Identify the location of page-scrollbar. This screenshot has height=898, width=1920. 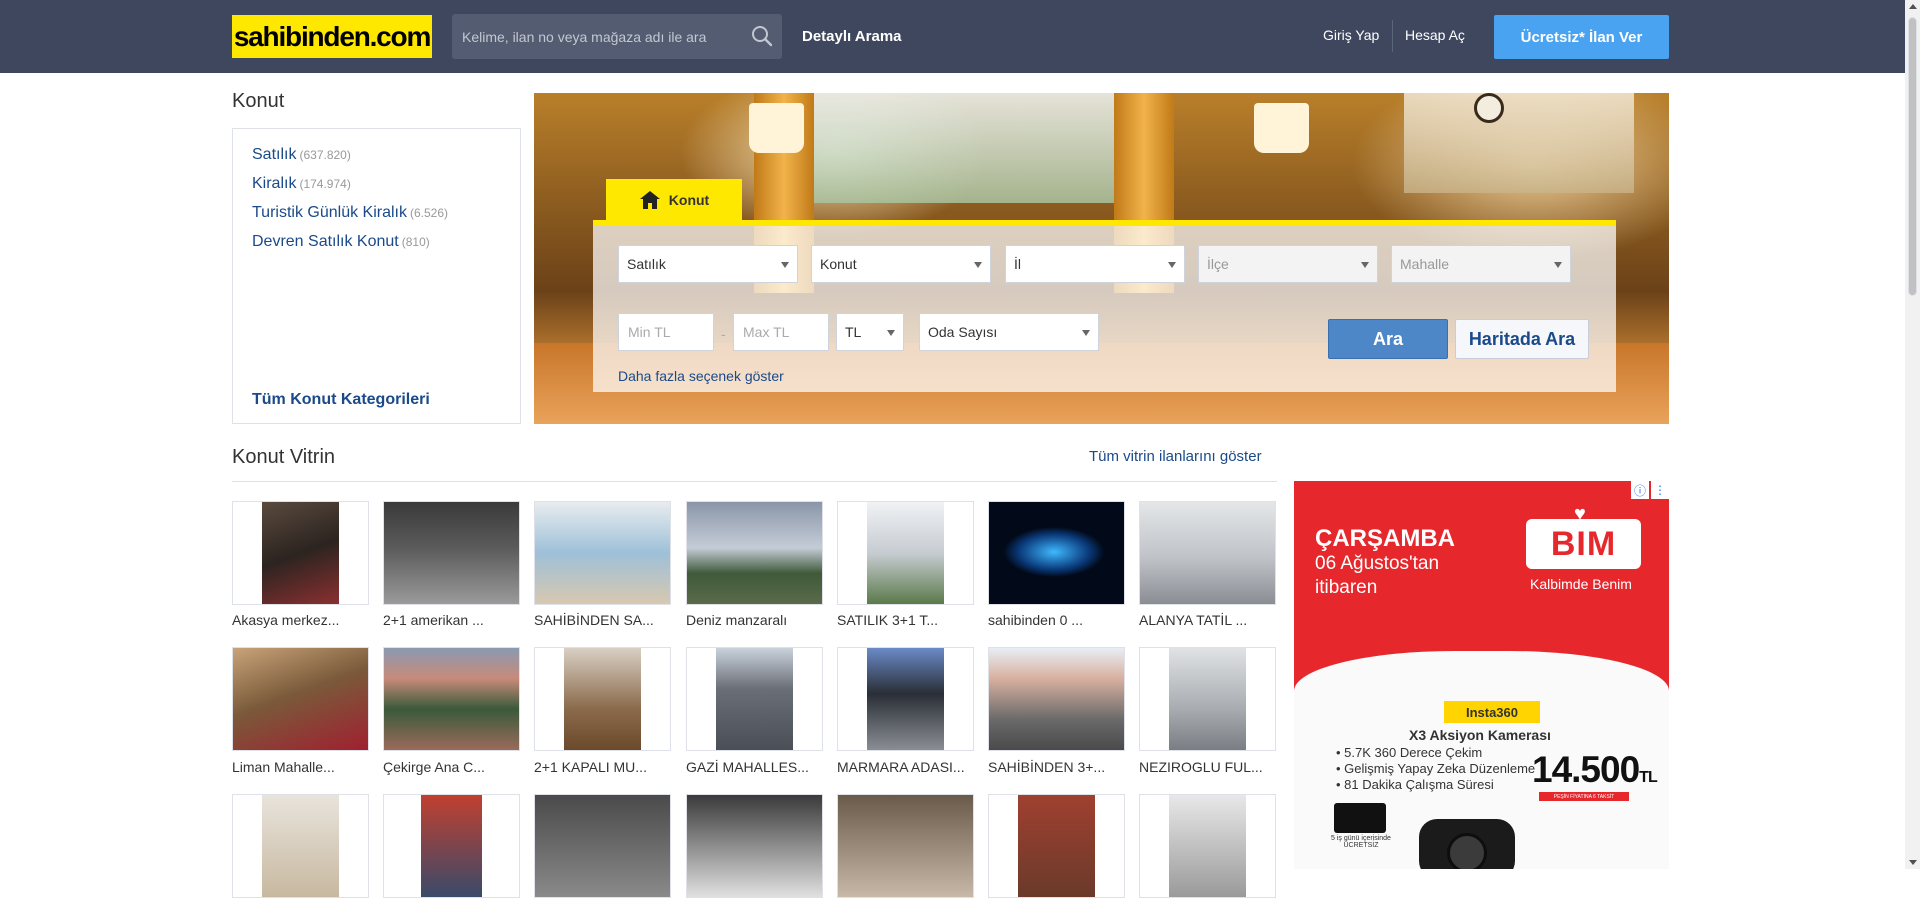
(1912, 434).